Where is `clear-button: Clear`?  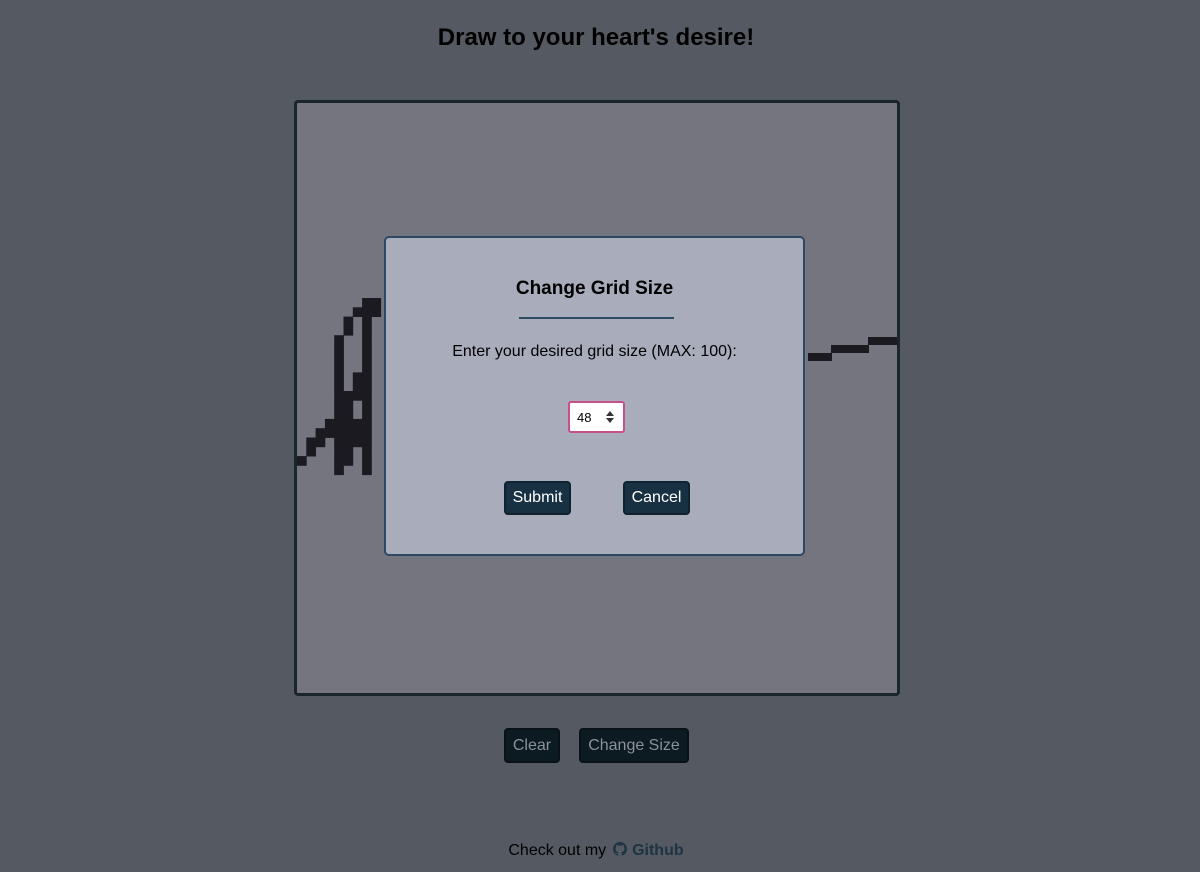
clear-button: Clear is located at coordinates (532, 745).